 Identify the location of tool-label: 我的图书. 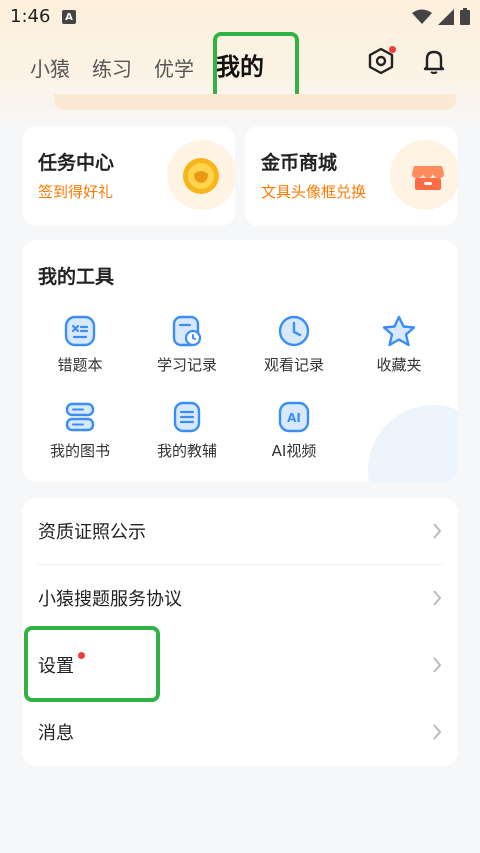
(79, 451).